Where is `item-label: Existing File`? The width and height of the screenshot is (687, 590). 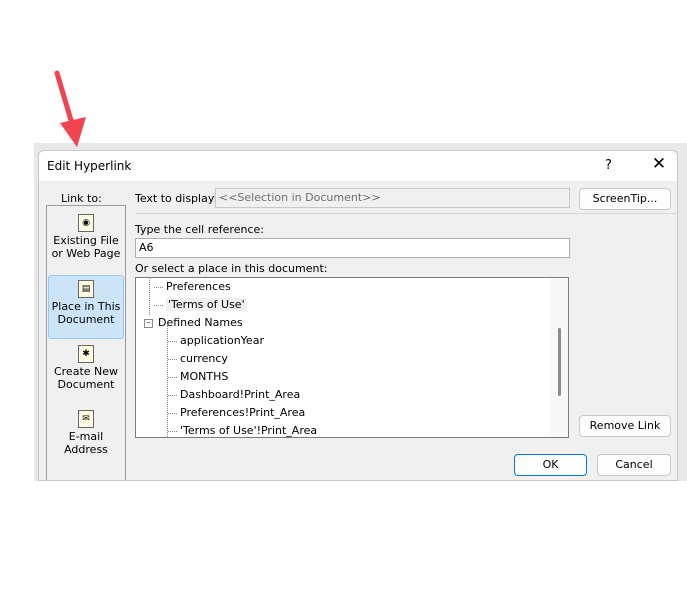
item-label: Existing File is located at coordinates (86, 240).